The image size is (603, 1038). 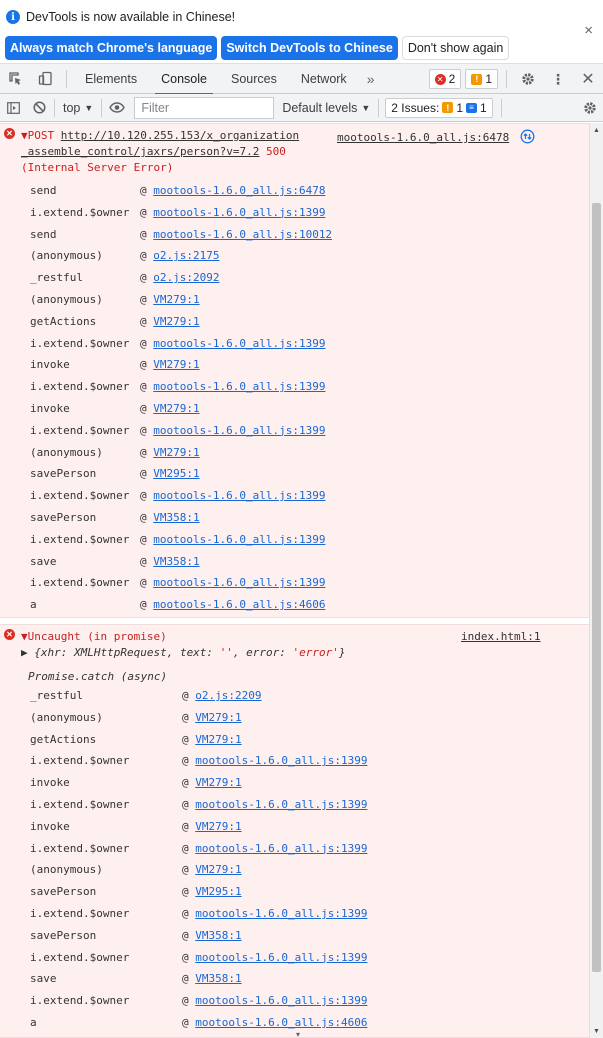 I want to click on settings-gear-icon, so click(x=528, y=79).